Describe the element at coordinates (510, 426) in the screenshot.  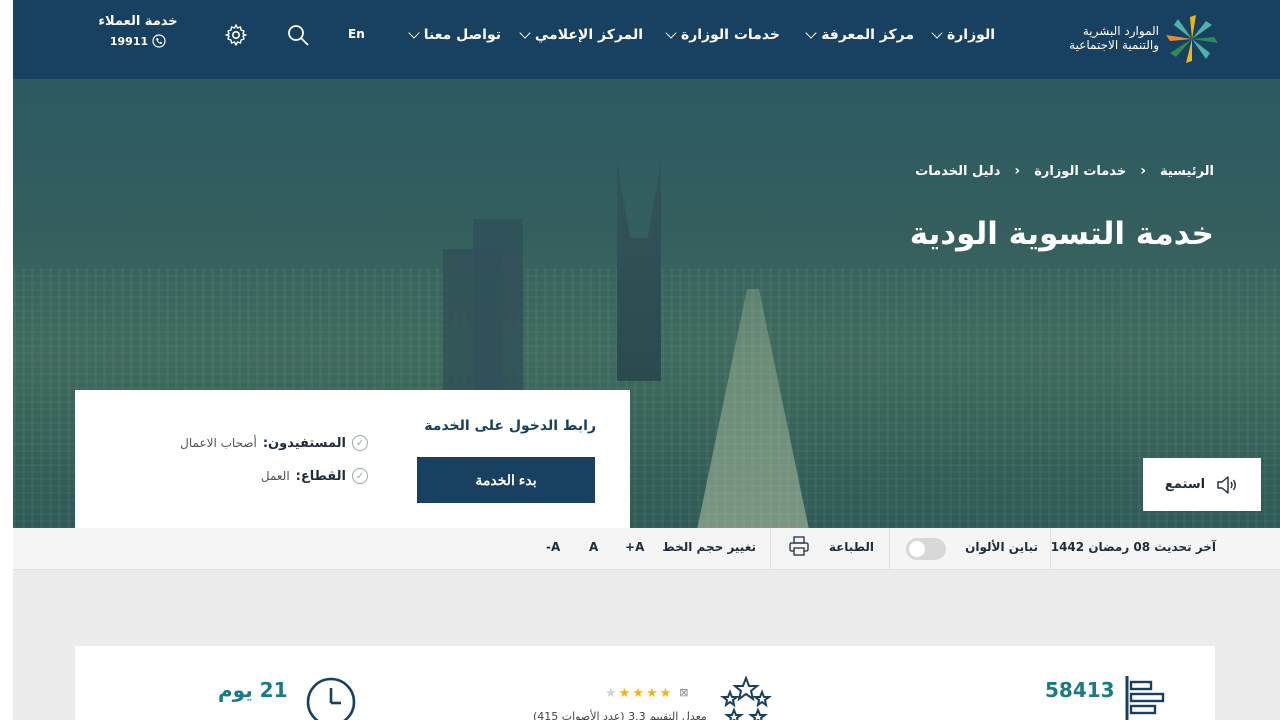
I see `service-link-heading: رابط الدخول على الخدمة` at that location.